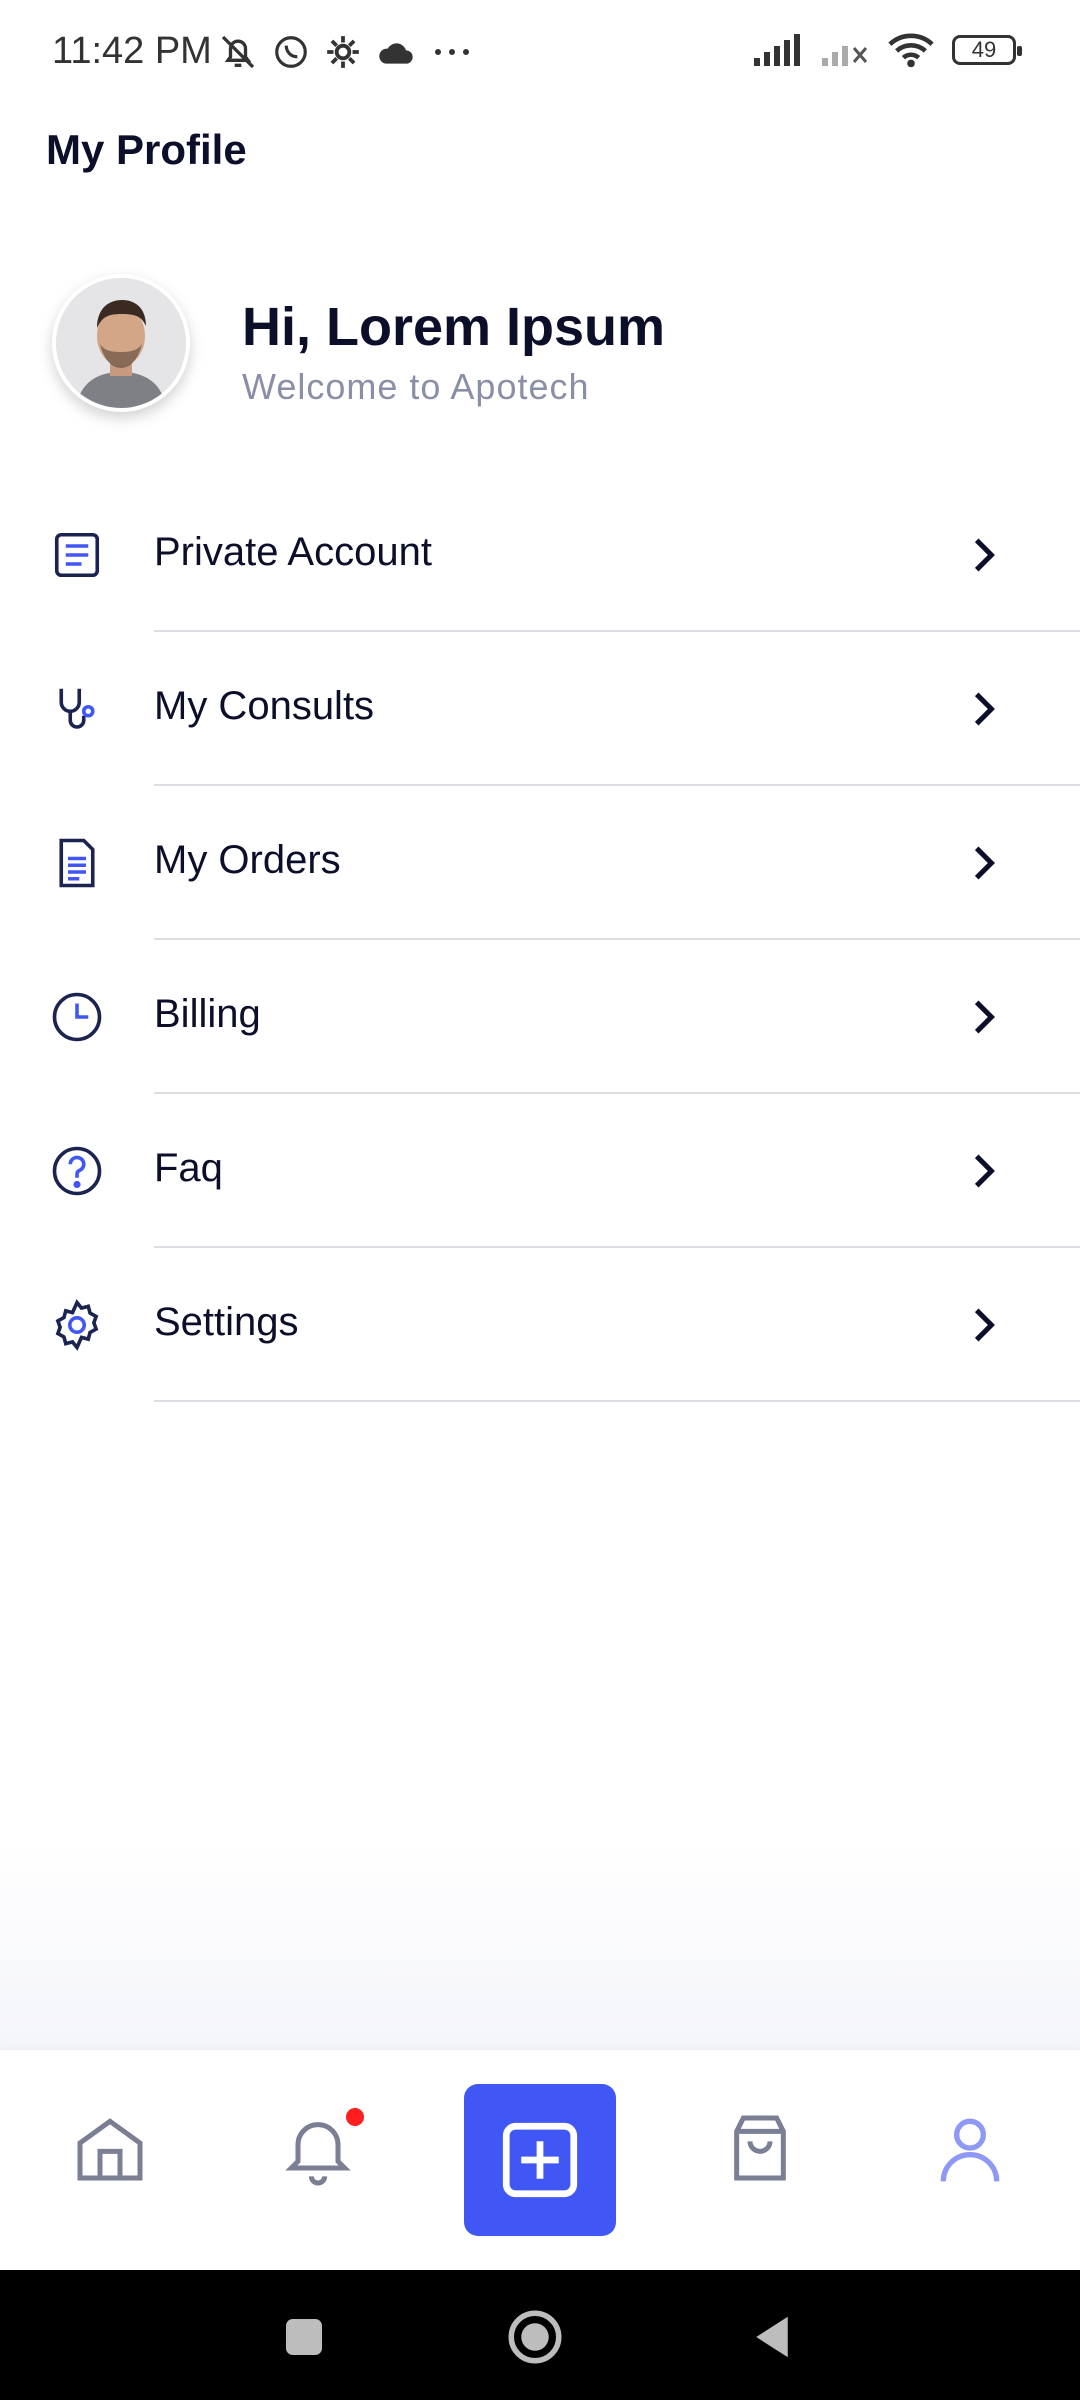 This screenshot has height=2400, width=1080. I want to click on recents-icon, so click(304, 2337).